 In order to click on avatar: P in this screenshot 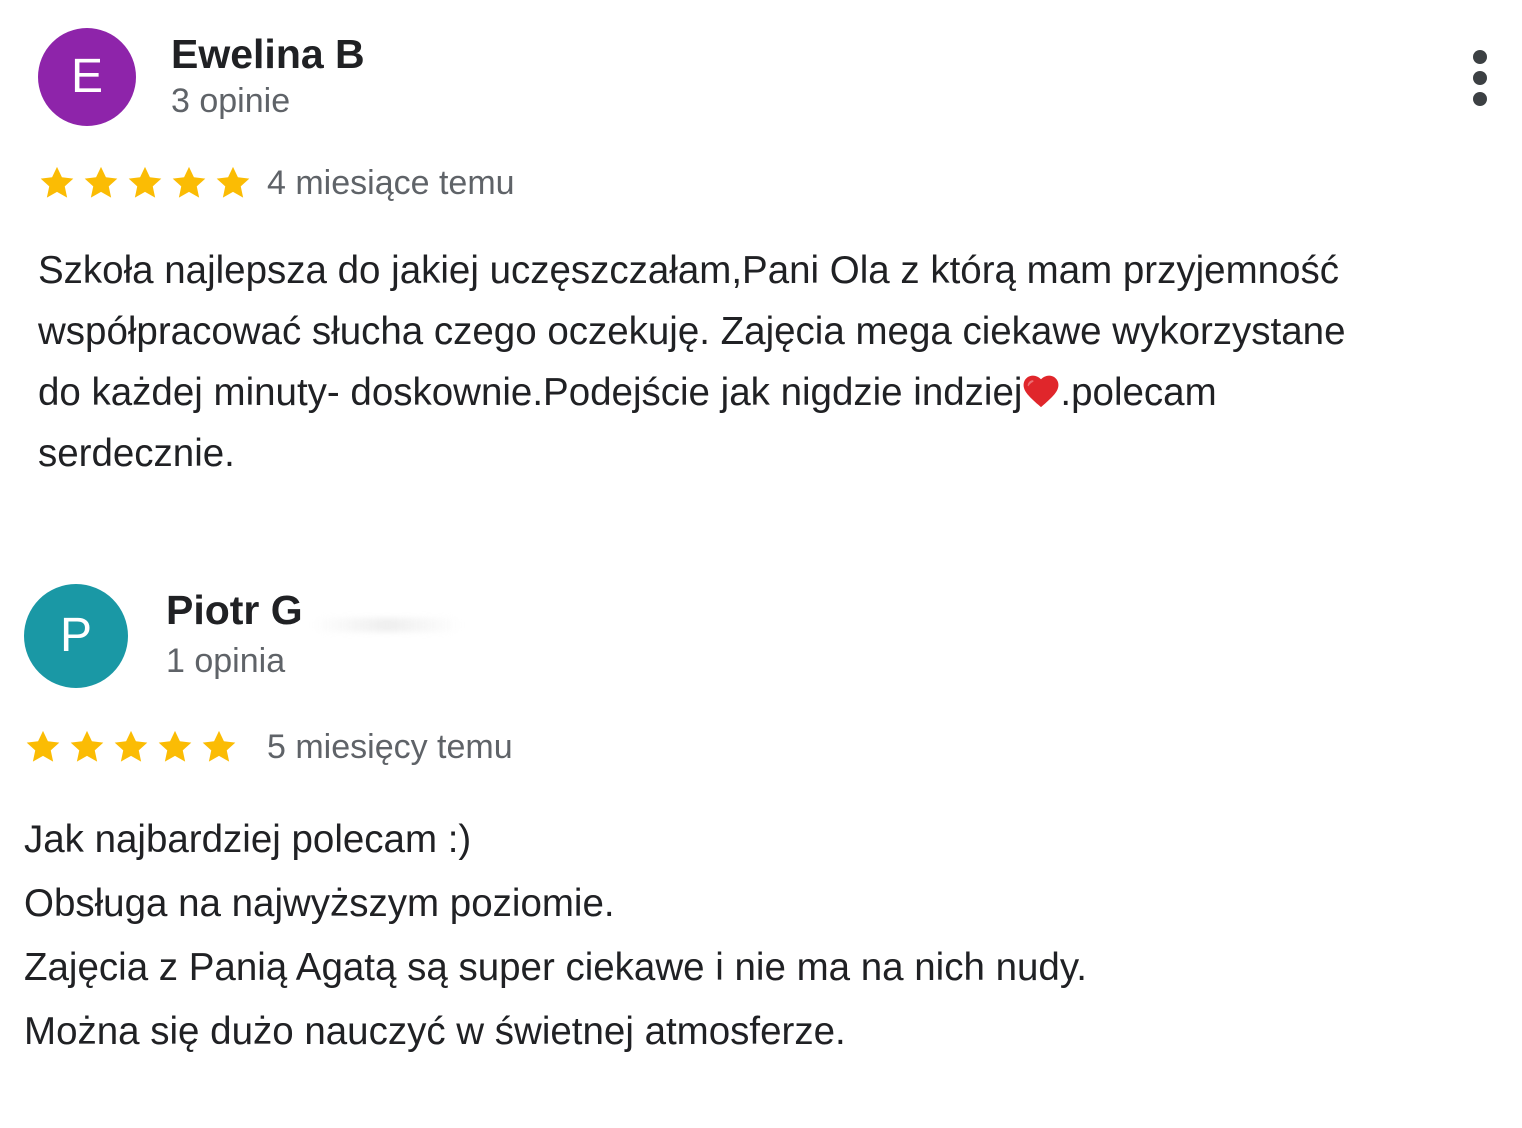, I will do `click(76, 636)`.